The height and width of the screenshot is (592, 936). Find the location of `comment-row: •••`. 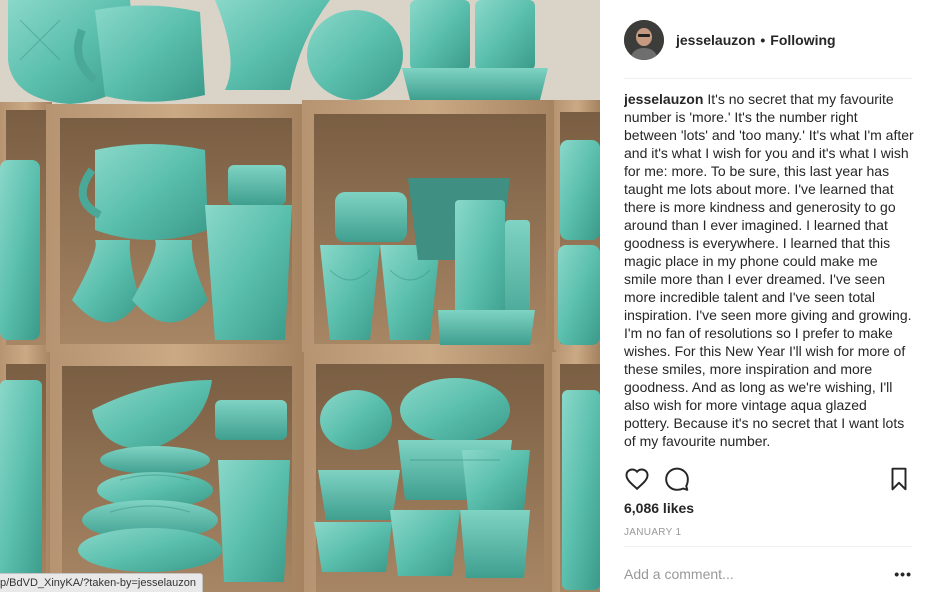

comment-row: ••• is located at coordinates (768, 574).